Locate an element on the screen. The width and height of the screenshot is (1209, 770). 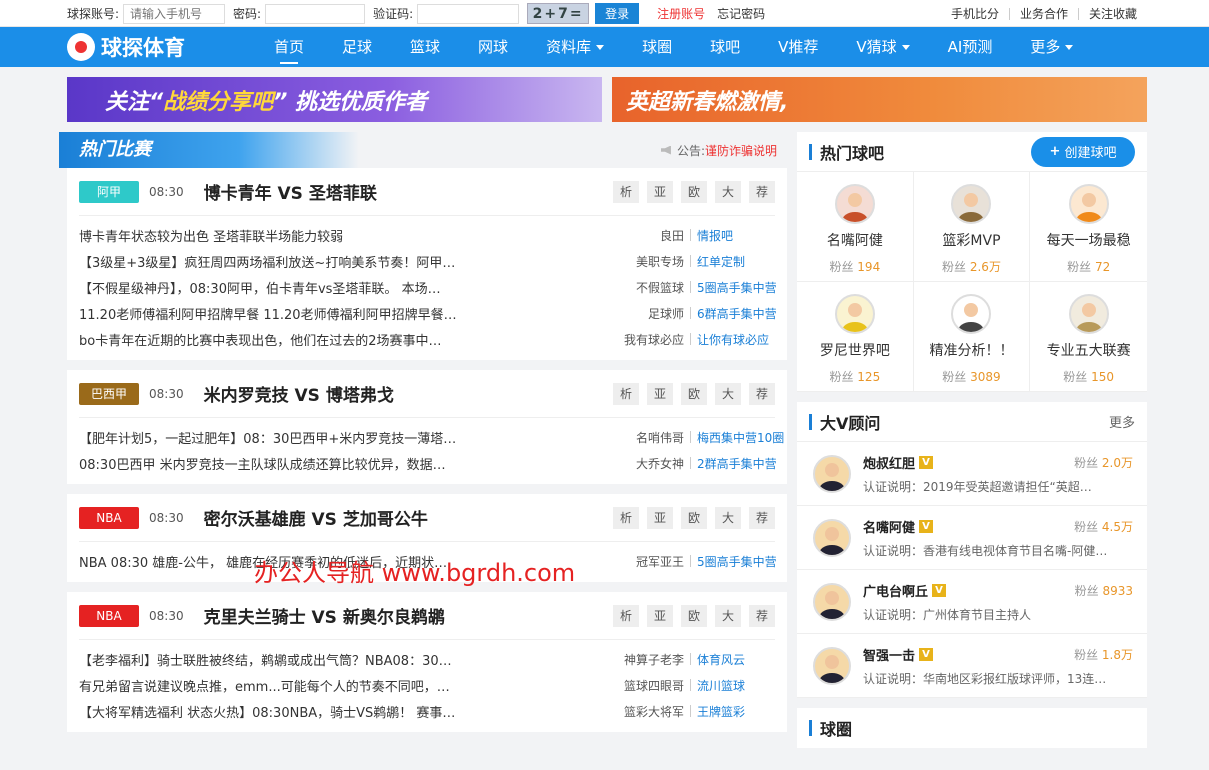
tip-group: 情报吧 is located at coordinates (736, 235).